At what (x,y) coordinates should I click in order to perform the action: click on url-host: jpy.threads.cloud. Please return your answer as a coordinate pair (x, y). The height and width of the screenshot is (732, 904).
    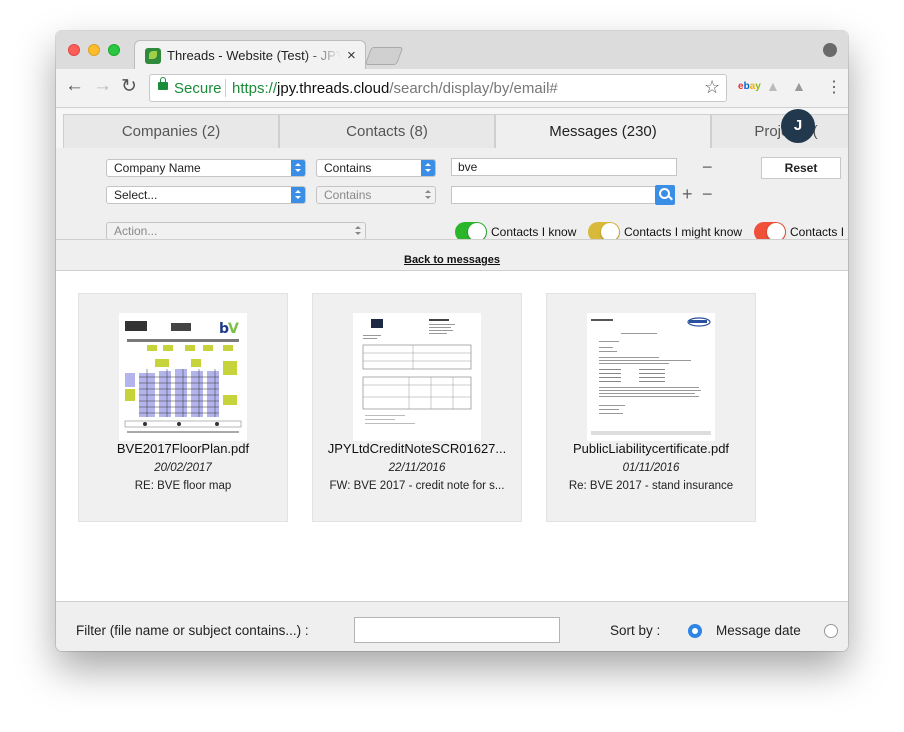
    Looking at the image, I should click on (333, 88).